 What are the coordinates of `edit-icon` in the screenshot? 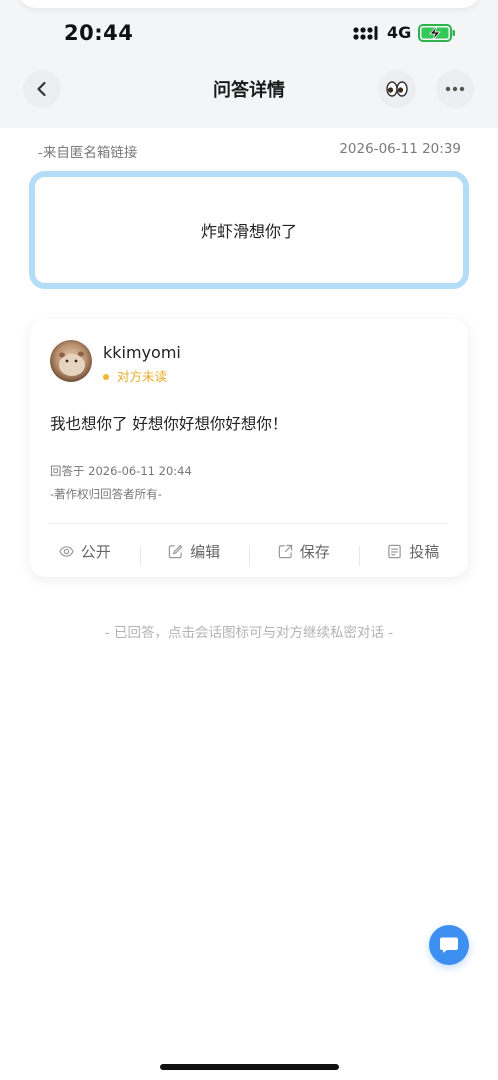 It's located at (176, 551).